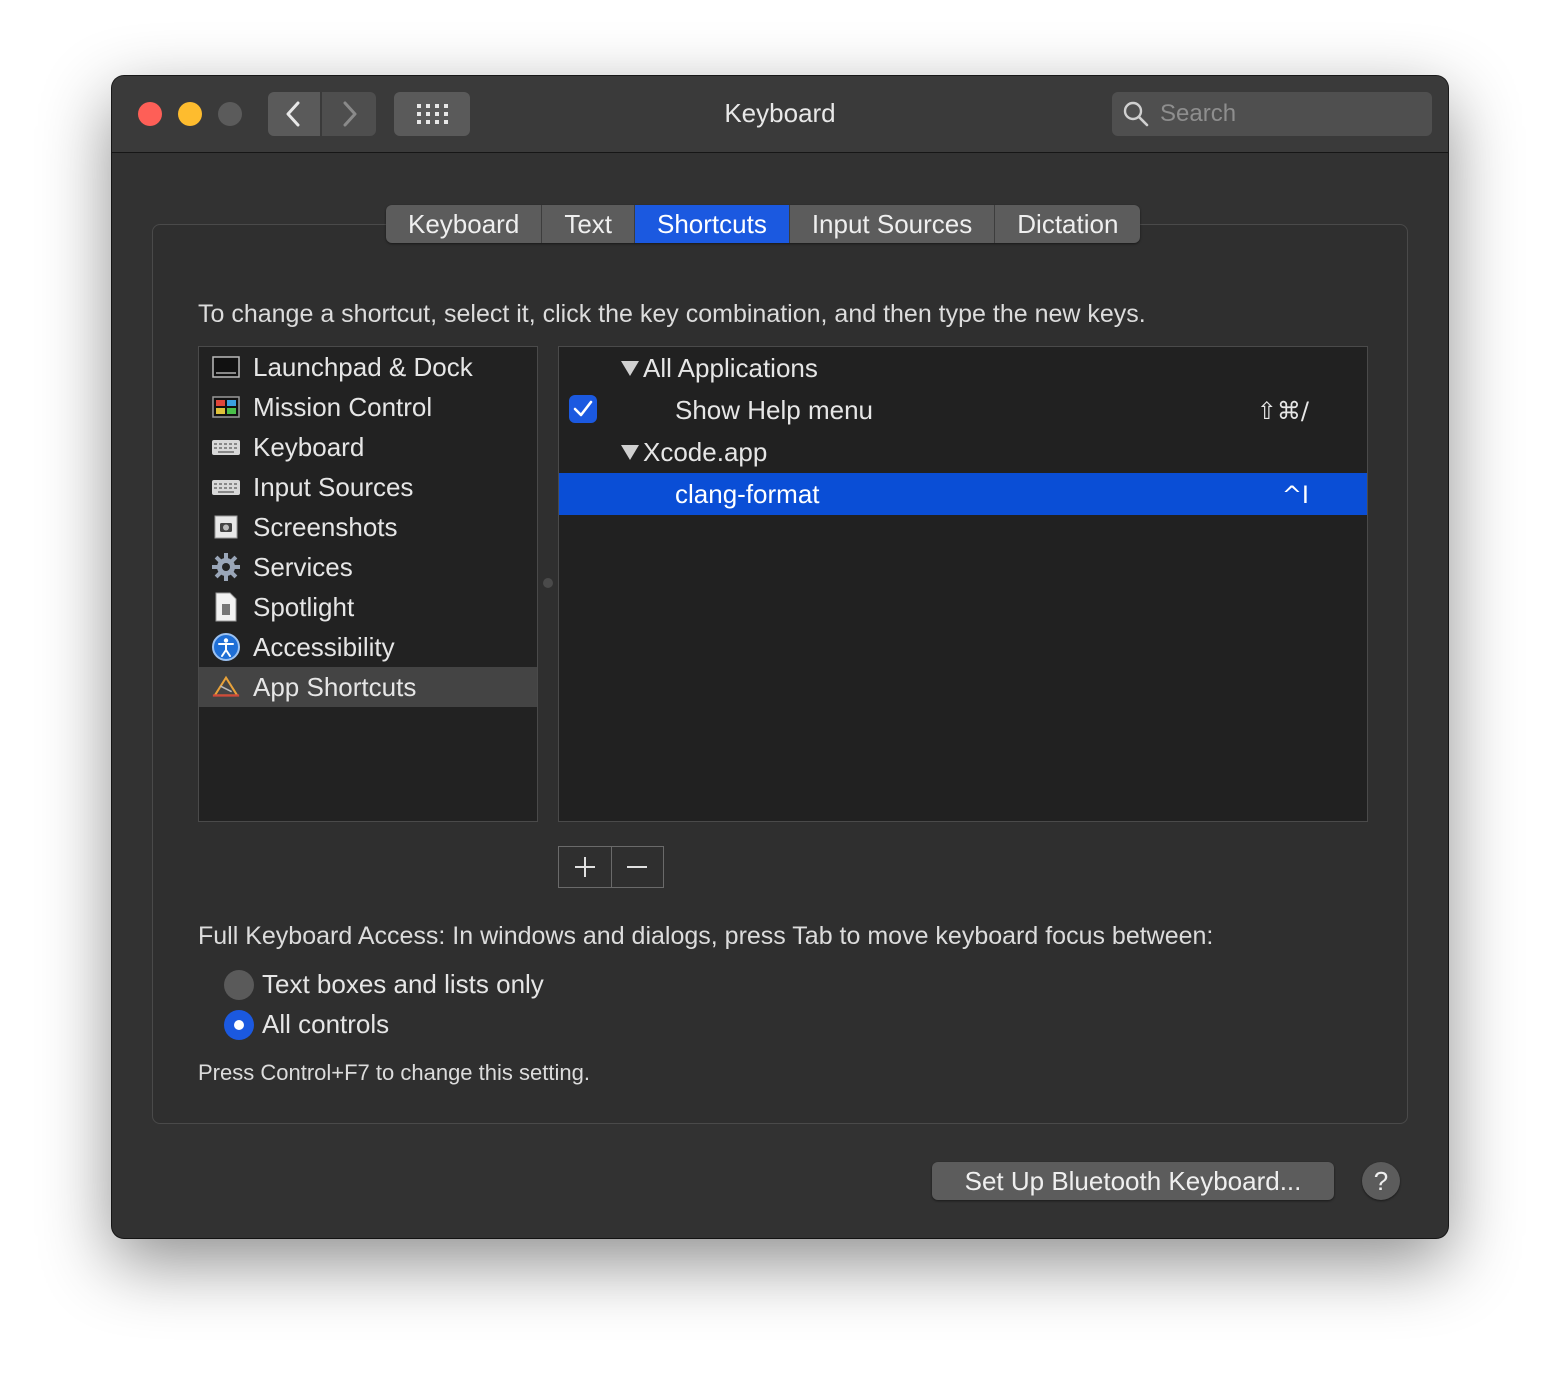 The image size is (1560, 1386). I want to click on add-shortcut-button, so click(585, 867).